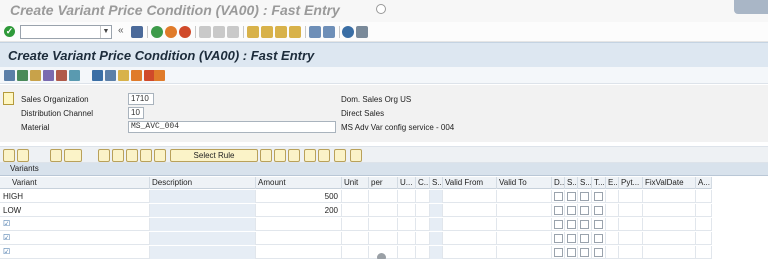  I want to click on table-row: LOW 200, so click(356, 210).